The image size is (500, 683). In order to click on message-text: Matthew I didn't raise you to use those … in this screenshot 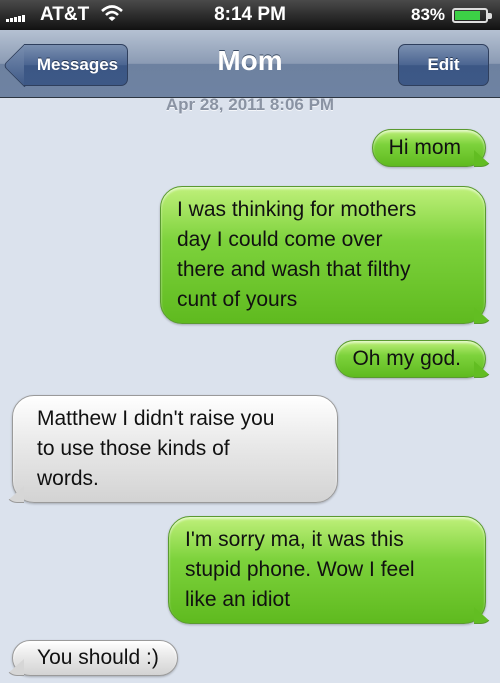, I will do `click(156, 448)`.